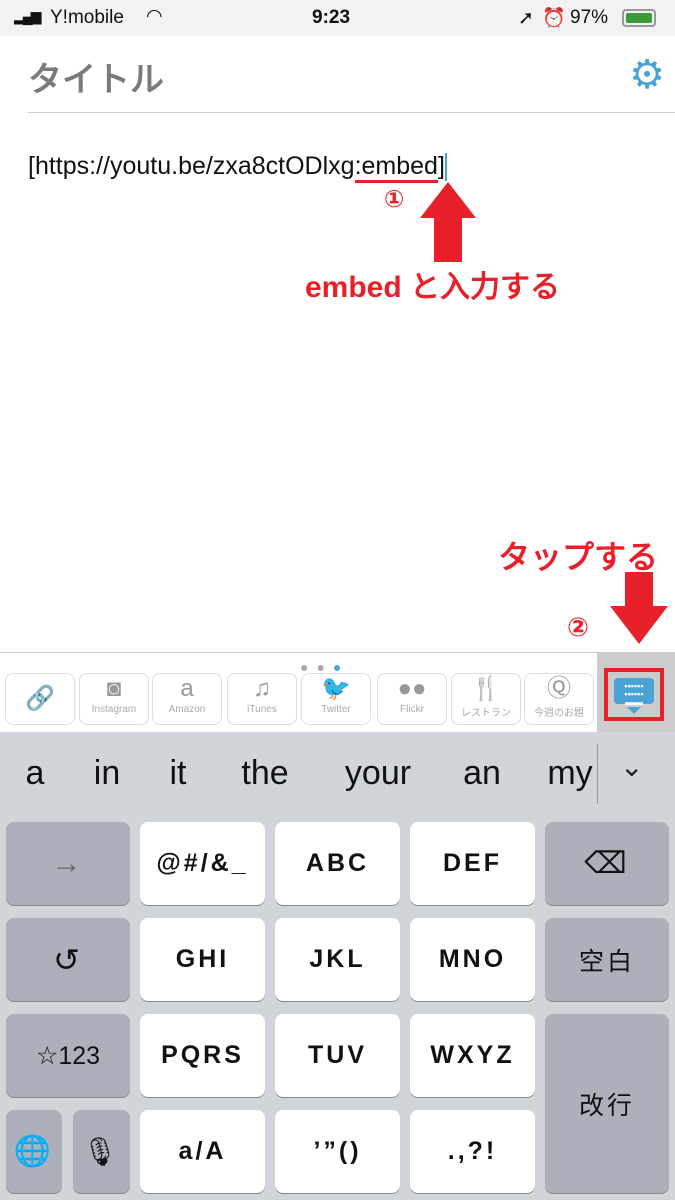 The height and width of the screenshot is (1200, 675). Describe the element at coordinates (262, 688) in the screenshot. I see `music-note-icon: ♫` at that location.